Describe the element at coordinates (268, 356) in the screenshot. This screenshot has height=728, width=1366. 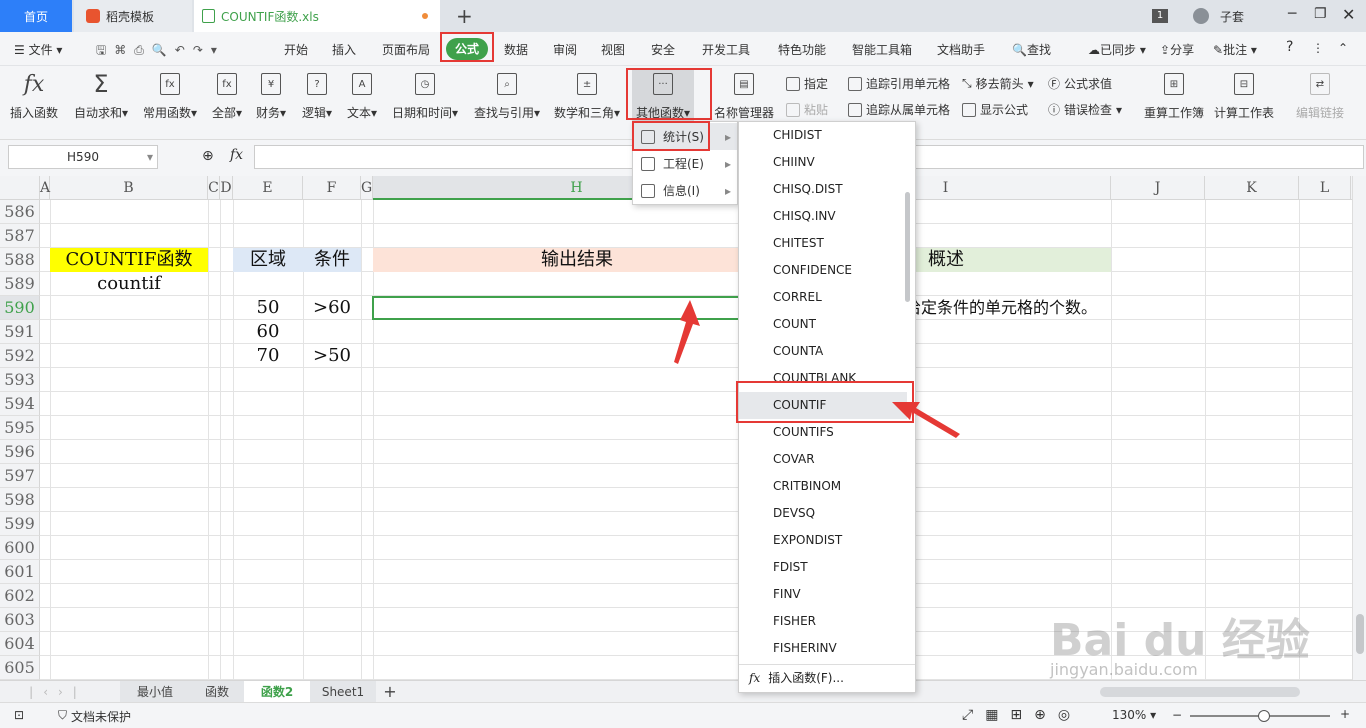
I see `cell-e592: 70` at that location.